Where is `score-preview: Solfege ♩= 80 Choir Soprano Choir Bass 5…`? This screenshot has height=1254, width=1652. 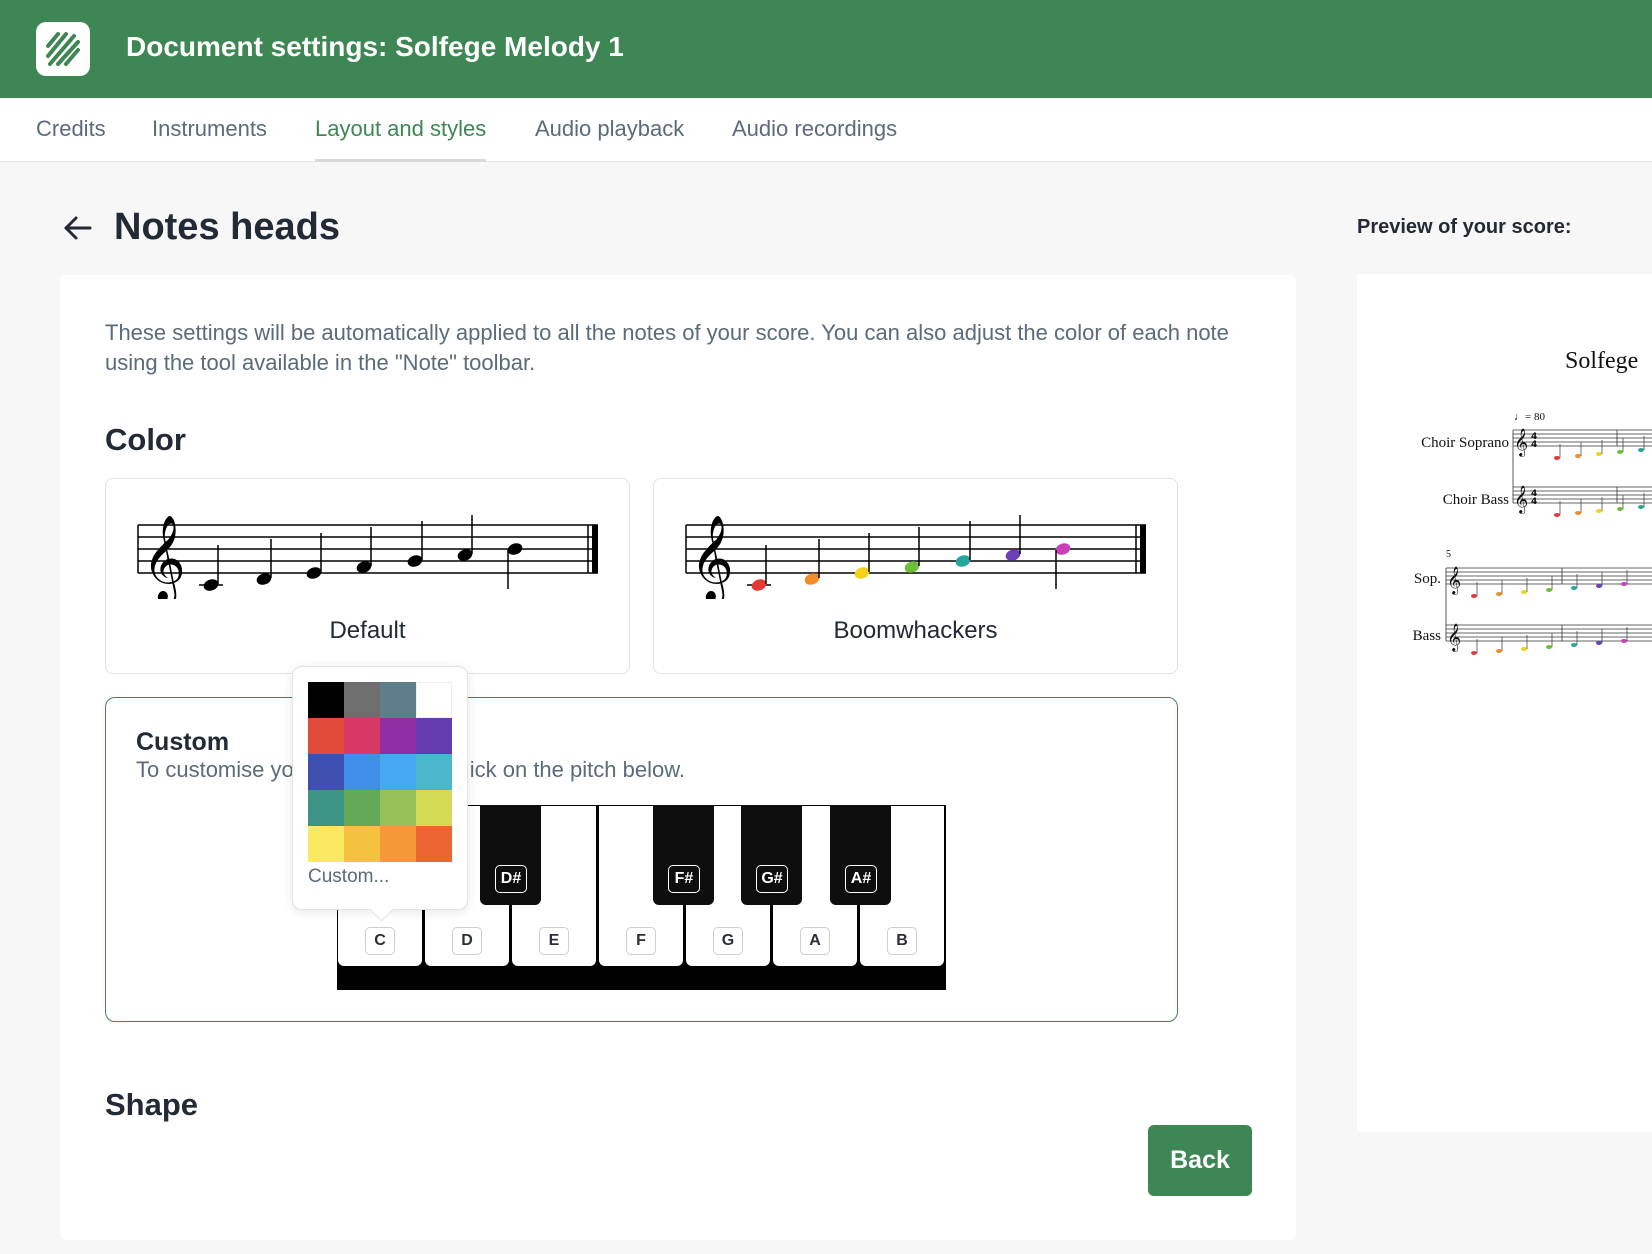
score-preview: Solfege ♩= 80 Choir Soprano Choir Bass 5… is located at coordinates (1504, 703).